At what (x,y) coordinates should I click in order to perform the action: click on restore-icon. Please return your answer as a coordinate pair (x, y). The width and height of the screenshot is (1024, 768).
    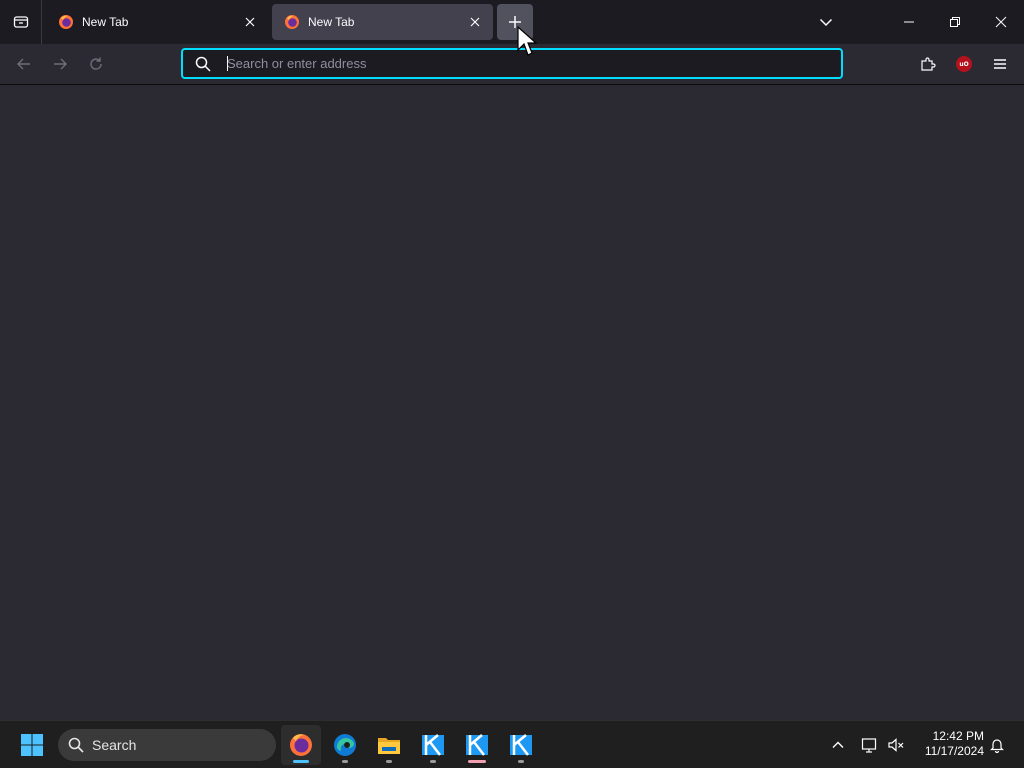
    Looking at the image, I should click on (955, 22).